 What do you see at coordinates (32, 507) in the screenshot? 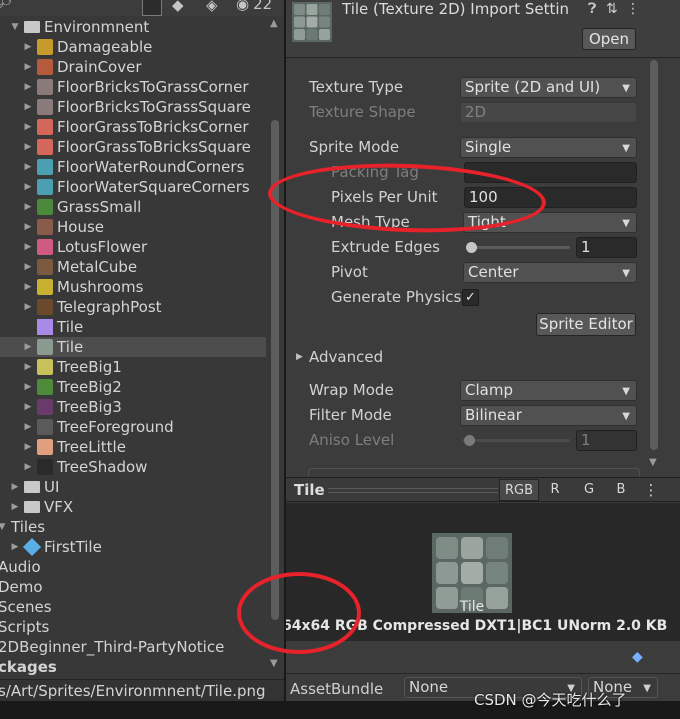
I see `folder-icon` at bounding box center [32, 507].